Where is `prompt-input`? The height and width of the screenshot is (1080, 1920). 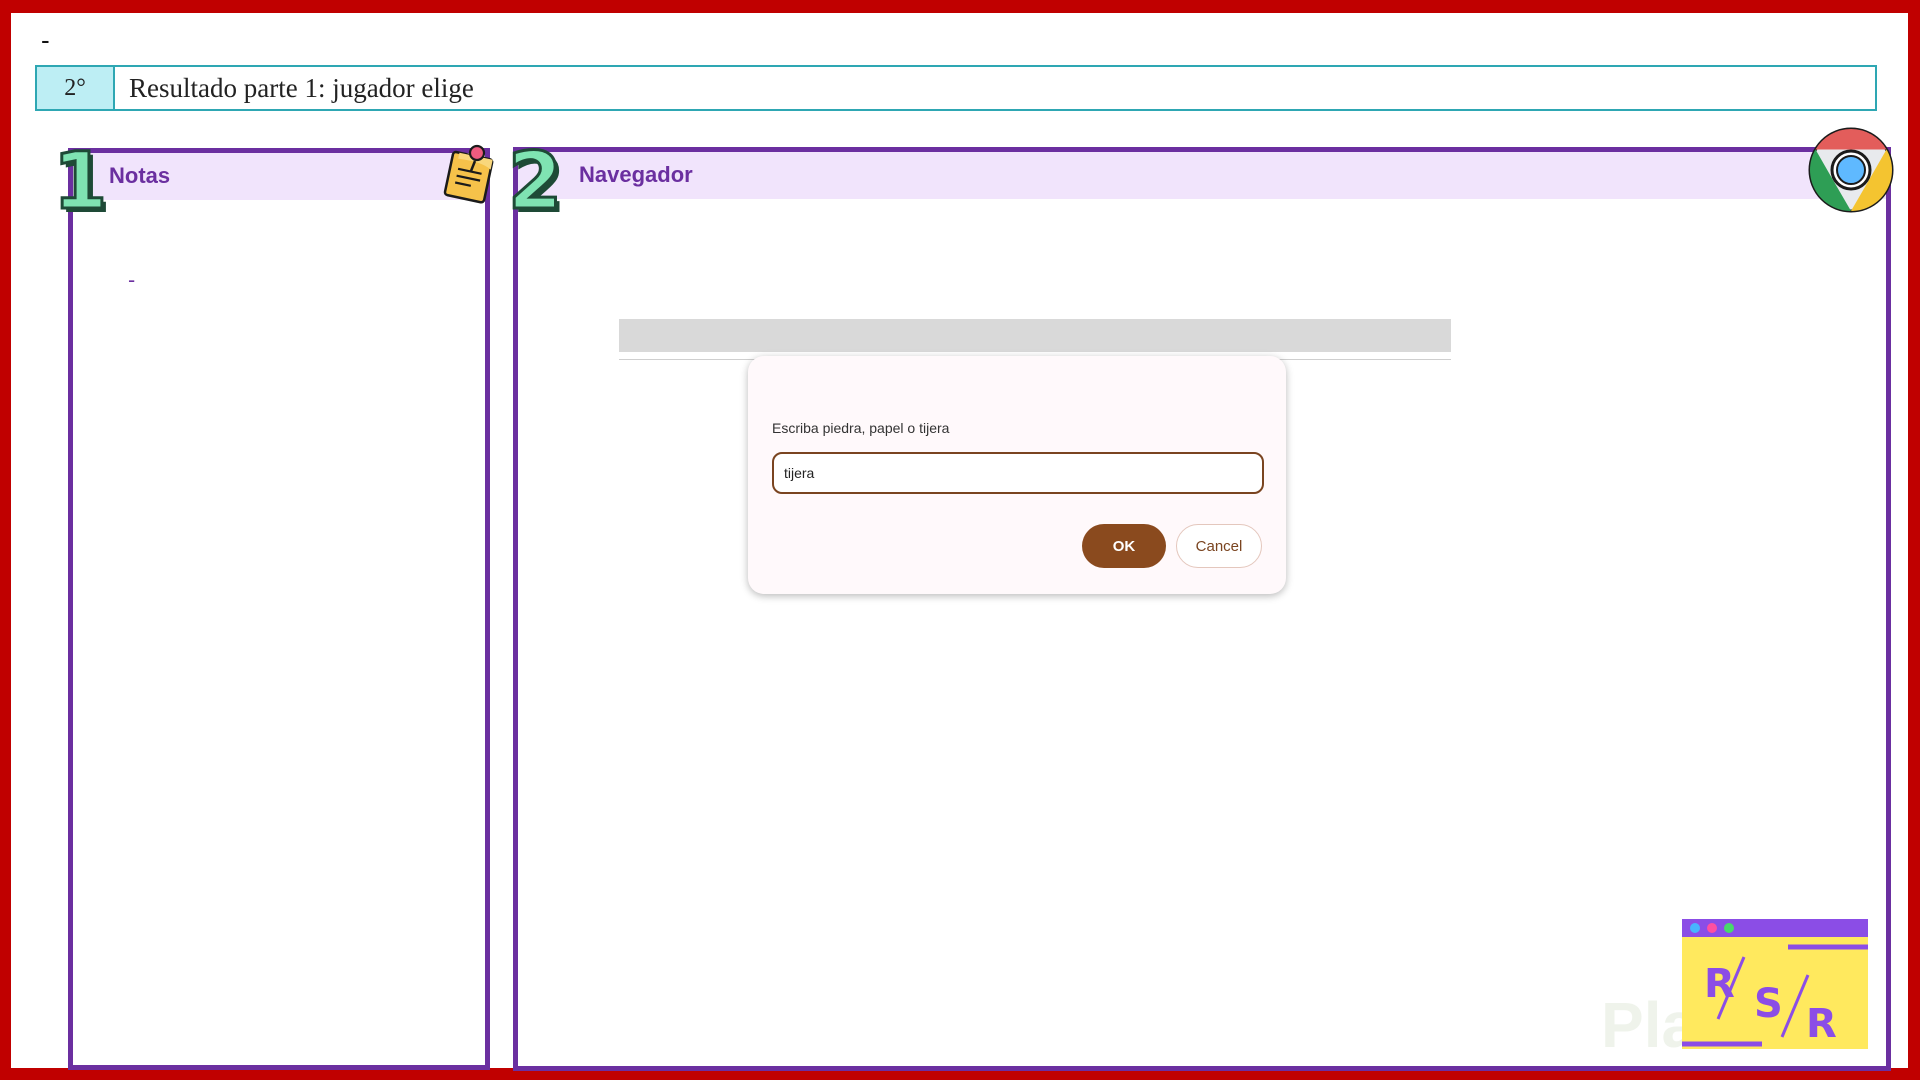 prompt-input is located at coordinates (1018, 473).